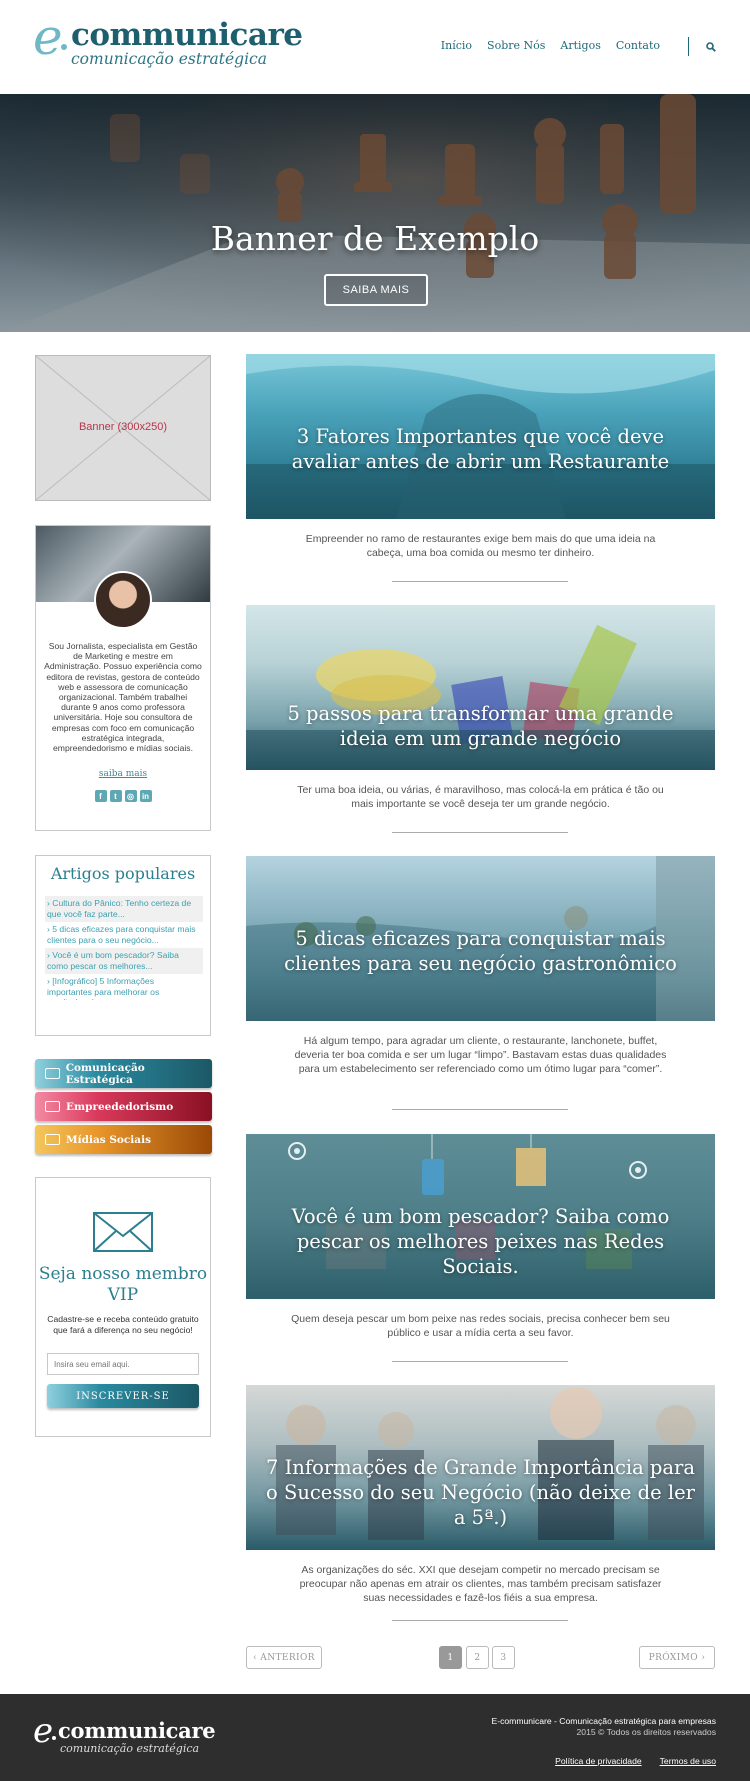 The height and width of the screenshot is (1781, 750). Describe the element at coordinates (477, 1657) in the screenshot. I see `pagination-page-2: 2` at that location.